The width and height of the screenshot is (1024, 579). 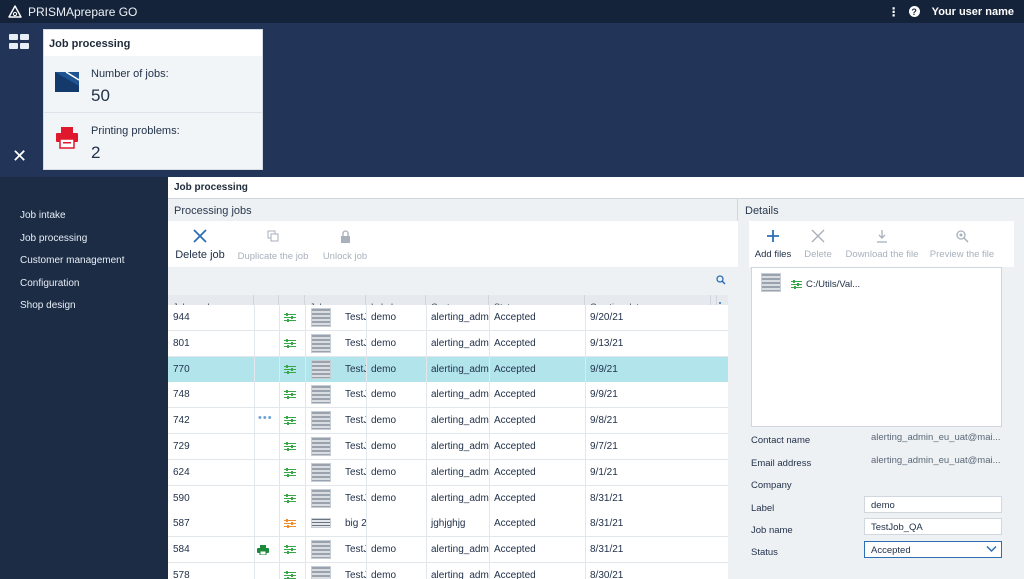 I want to click on duplicate-job-button: Duplicate the job, so click(x=273, y=243).